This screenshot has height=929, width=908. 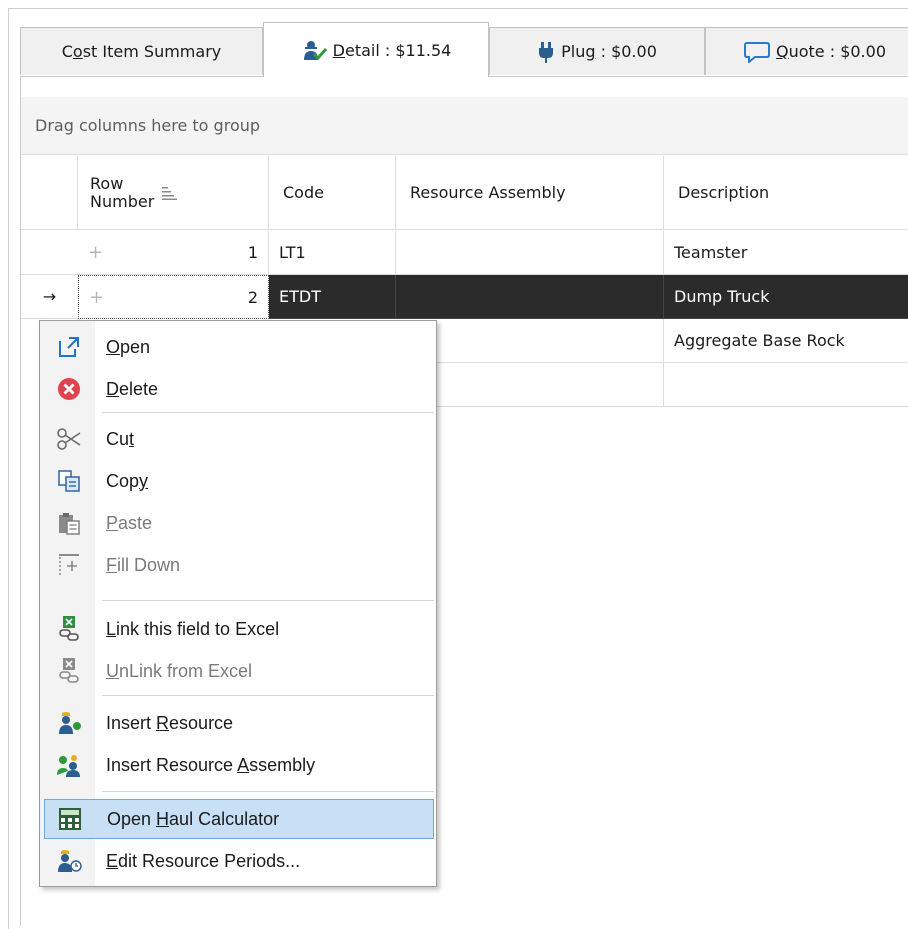 I want to click on scissors-icon, so click(x=69, y=439).